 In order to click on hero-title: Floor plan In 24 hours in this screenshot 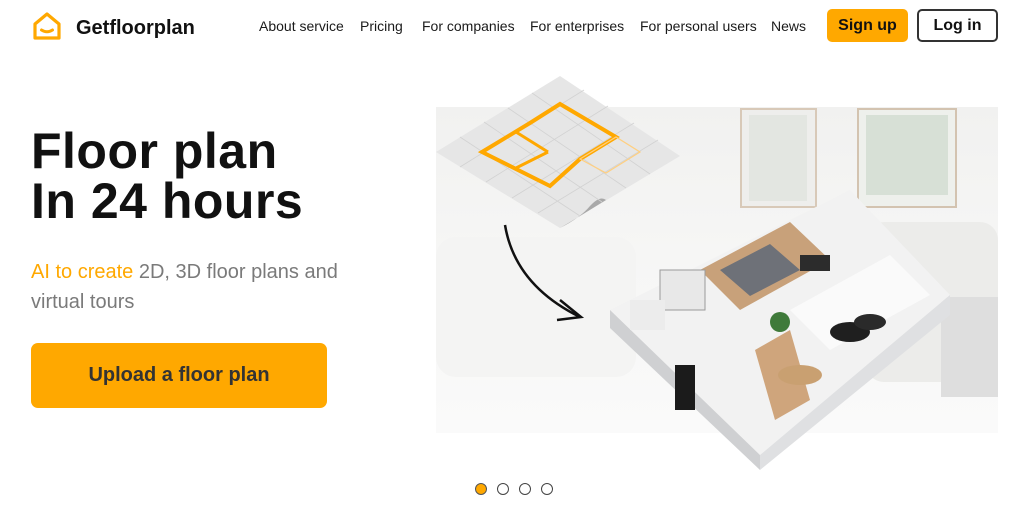, I will do `click(167, 176)`.